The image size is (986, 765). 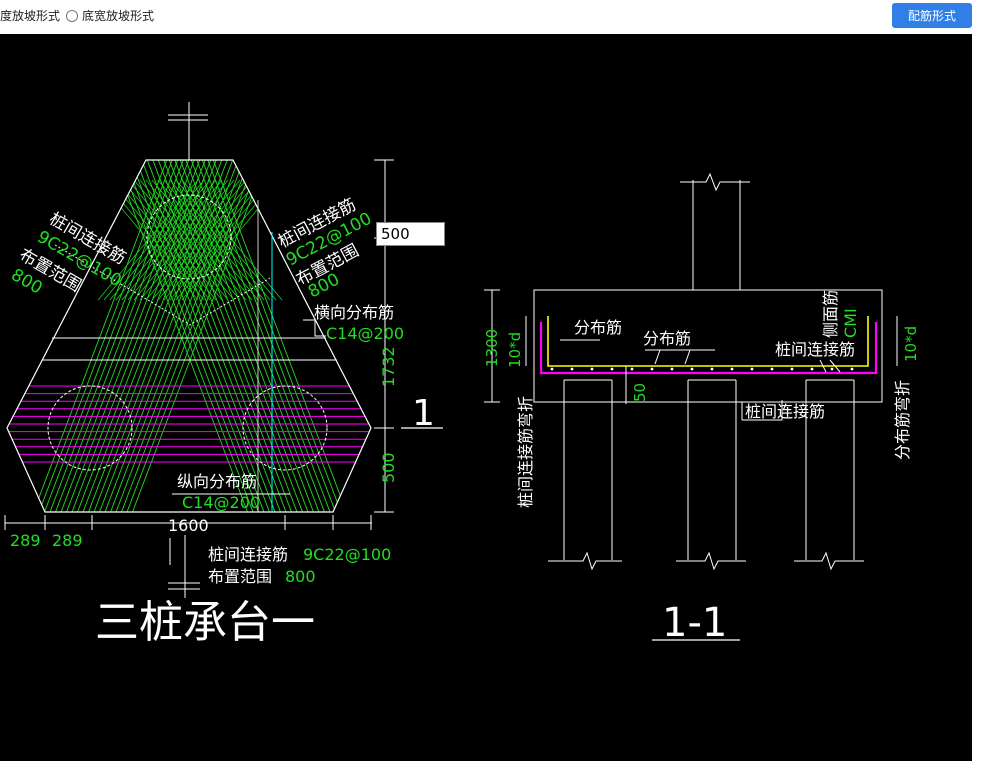 What do you see at coordinates (118, 15) in the screenshot?
I see `radio-label-bottom-width-slope: 底宽放坡形式` at bounding box center [118, 15].